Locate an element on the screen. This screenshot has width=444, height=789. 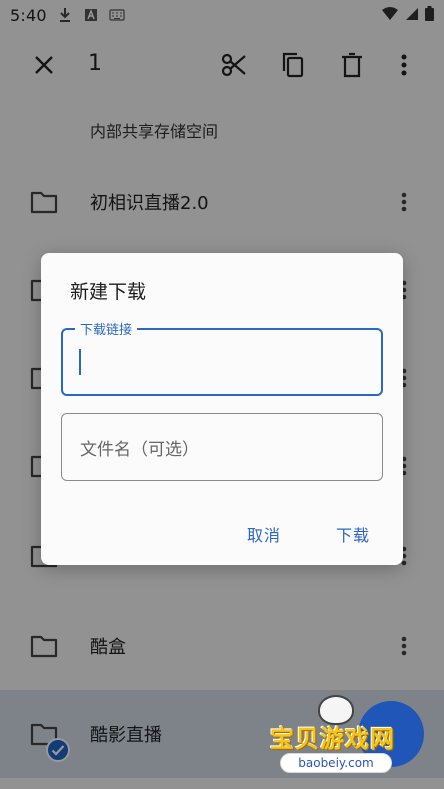
filename-input: 文件名（可选） is located at coordinates (222, 447).